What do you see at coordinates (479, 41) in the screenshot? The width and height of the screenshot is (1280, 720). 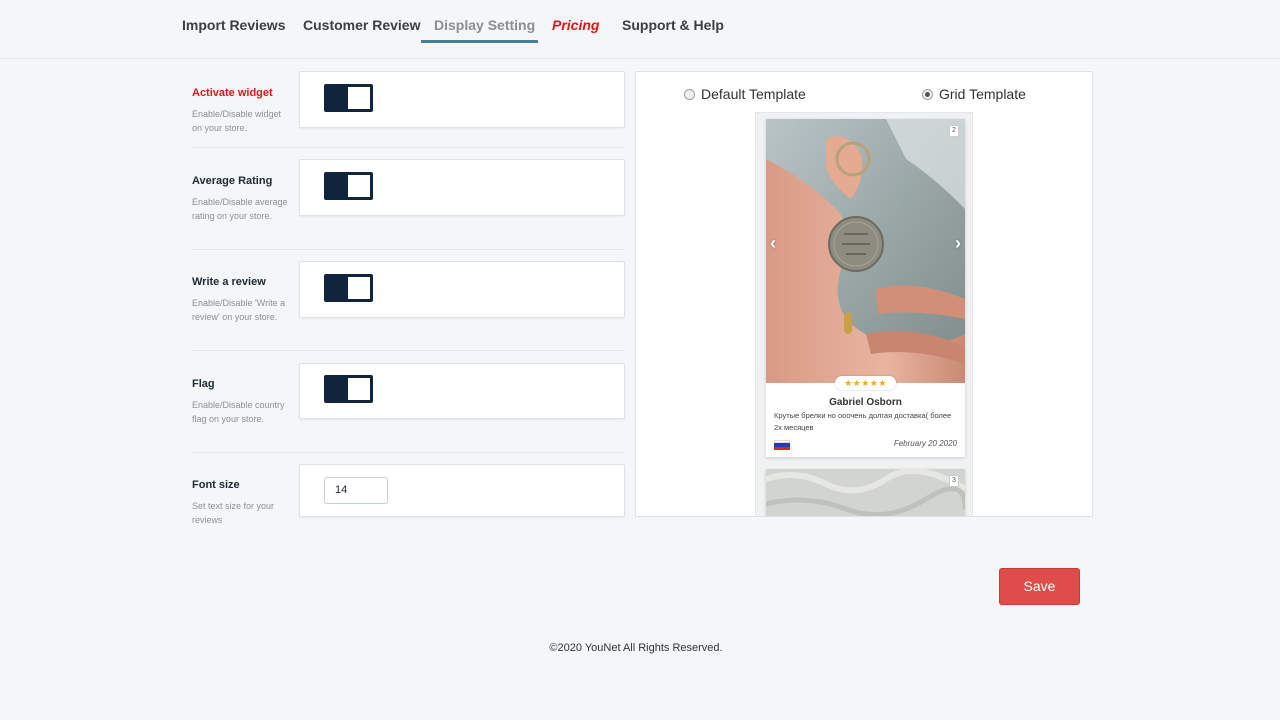 I see `active-tab-indicator` at bounding box center [479, 41].